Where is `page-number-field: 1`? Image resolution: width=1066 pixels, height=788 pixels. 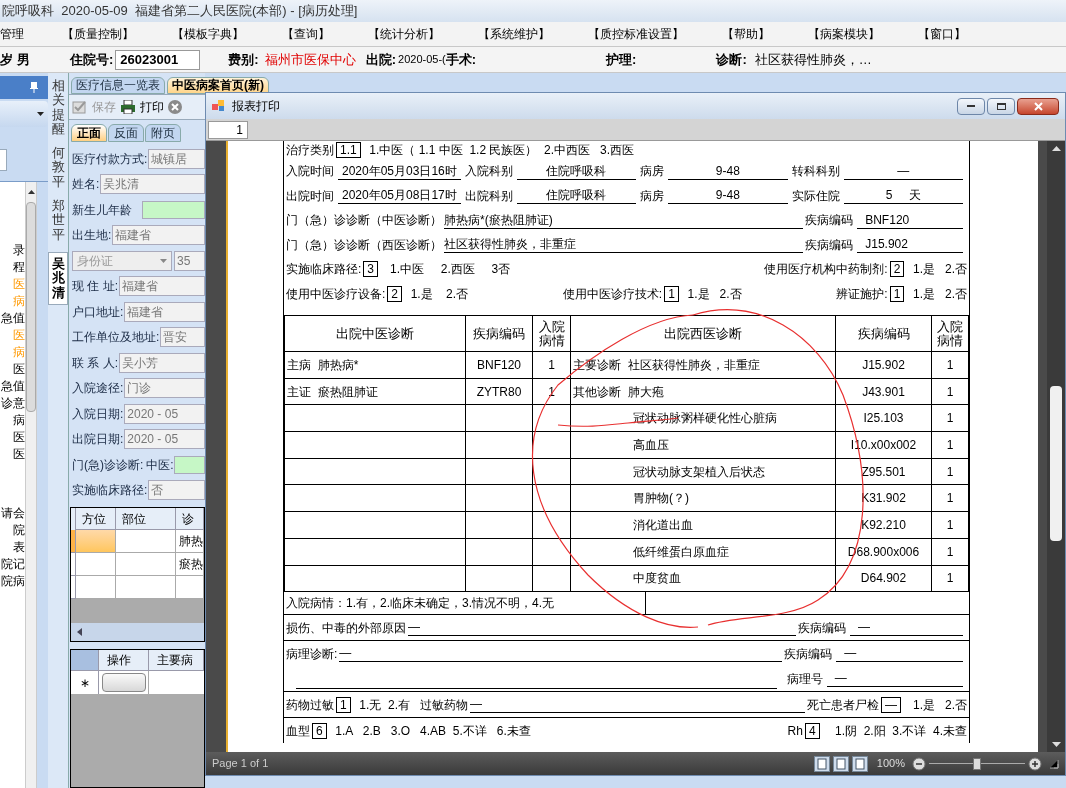 page-number-field: 1 is located at coordinates (228, 129).